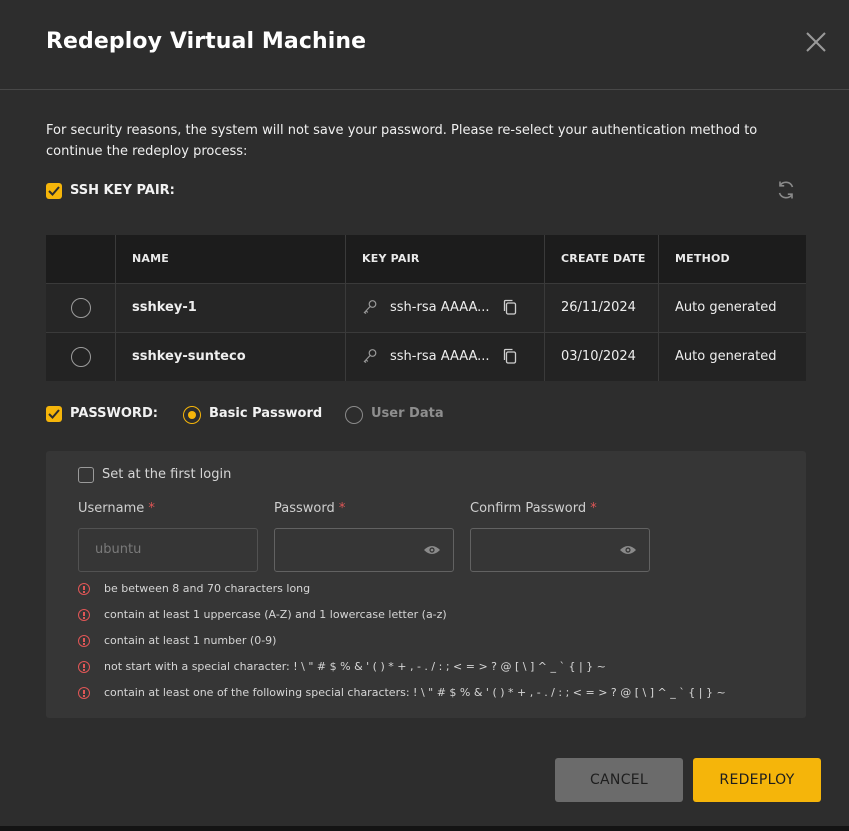  What do you see at coordinates (122, 190) in the screenshot?
I see `ssh-key-pair-label: SSH KEY PAIR:` at bounding box center [122, 190].